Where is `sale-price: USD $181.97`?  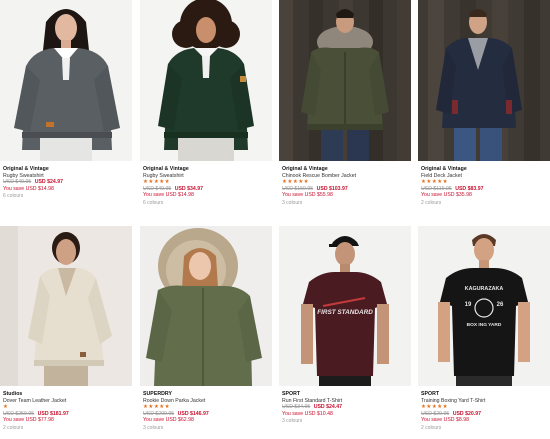 sale-price: USD $181.97 is located at coordinates (53, 413).